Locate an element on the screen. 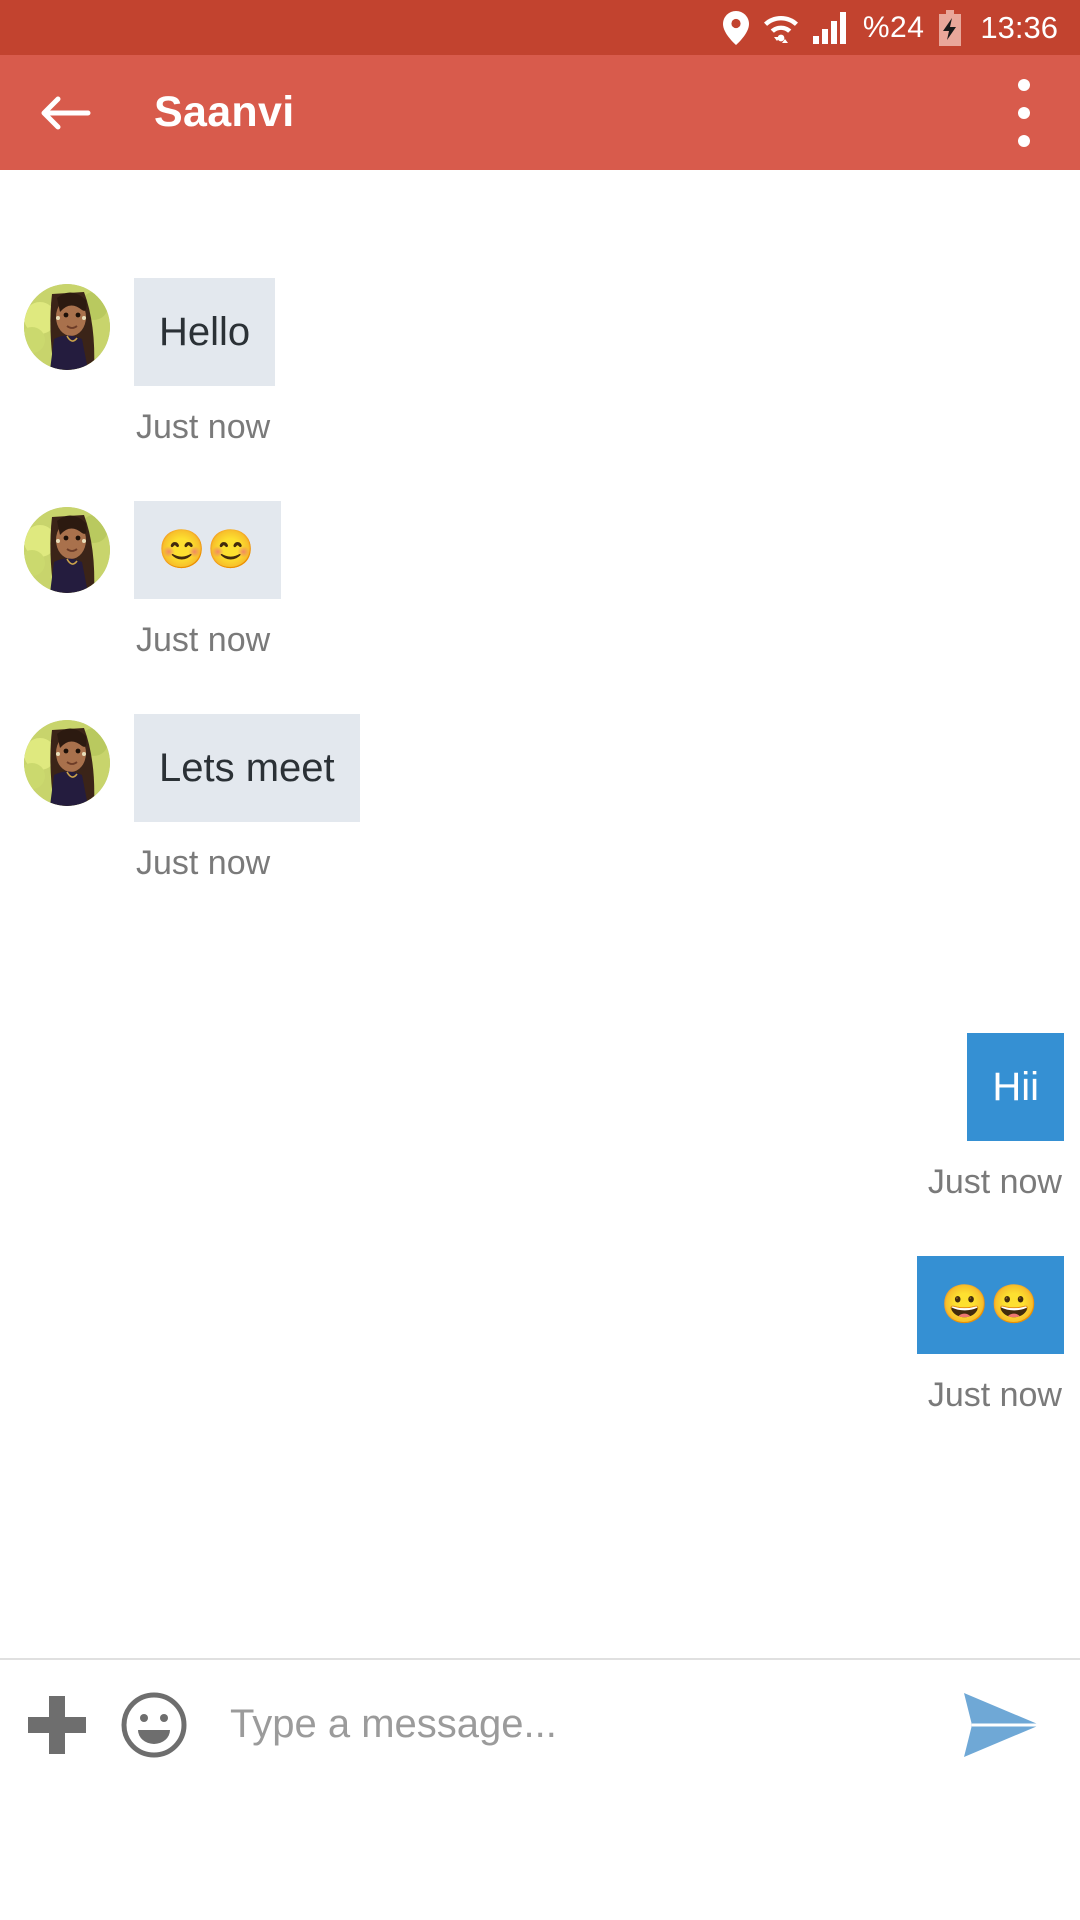  message-row-incoming: Lets meet Just now is located at coordinates (540, 798).